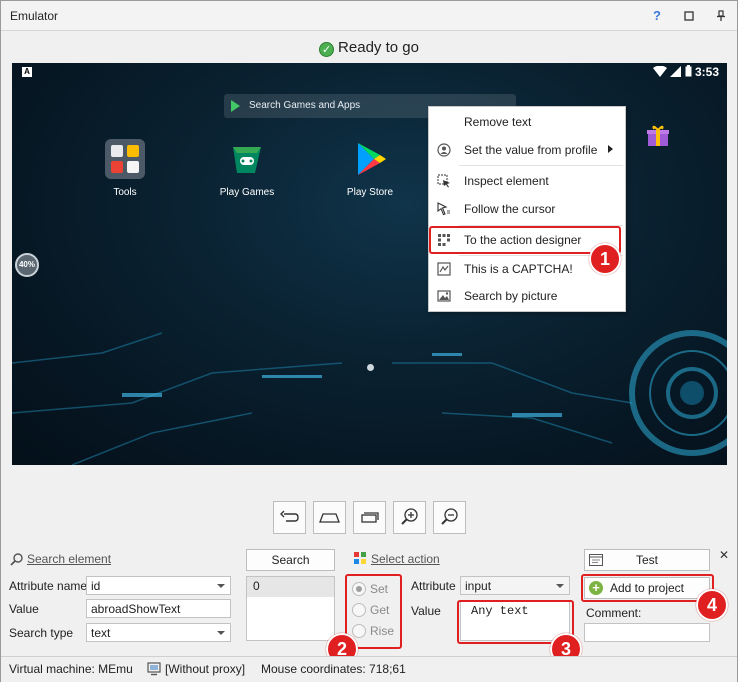 Image resolution: width=738 pixels, height=682 pixels. Describe the element at coordinates (712, 605) in the screenshot. I see `callout-badge-4: 4` at that location.